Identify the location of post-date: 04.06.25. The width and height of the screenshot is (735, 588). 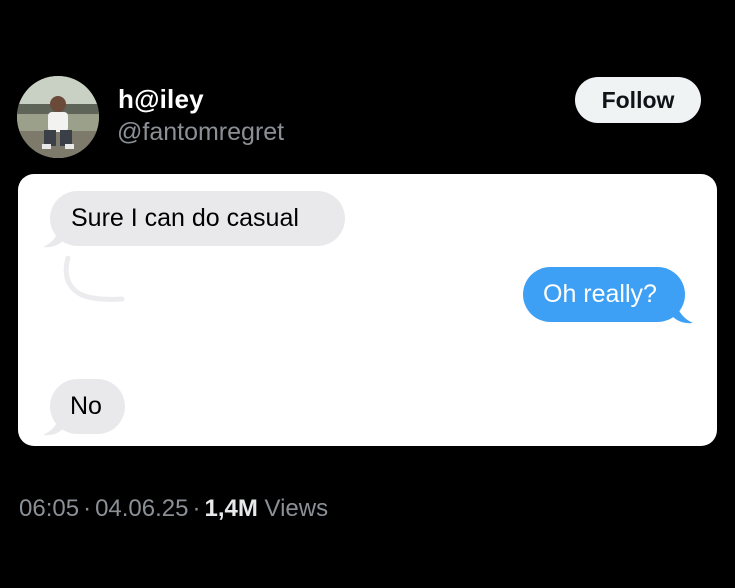
(141, 508).